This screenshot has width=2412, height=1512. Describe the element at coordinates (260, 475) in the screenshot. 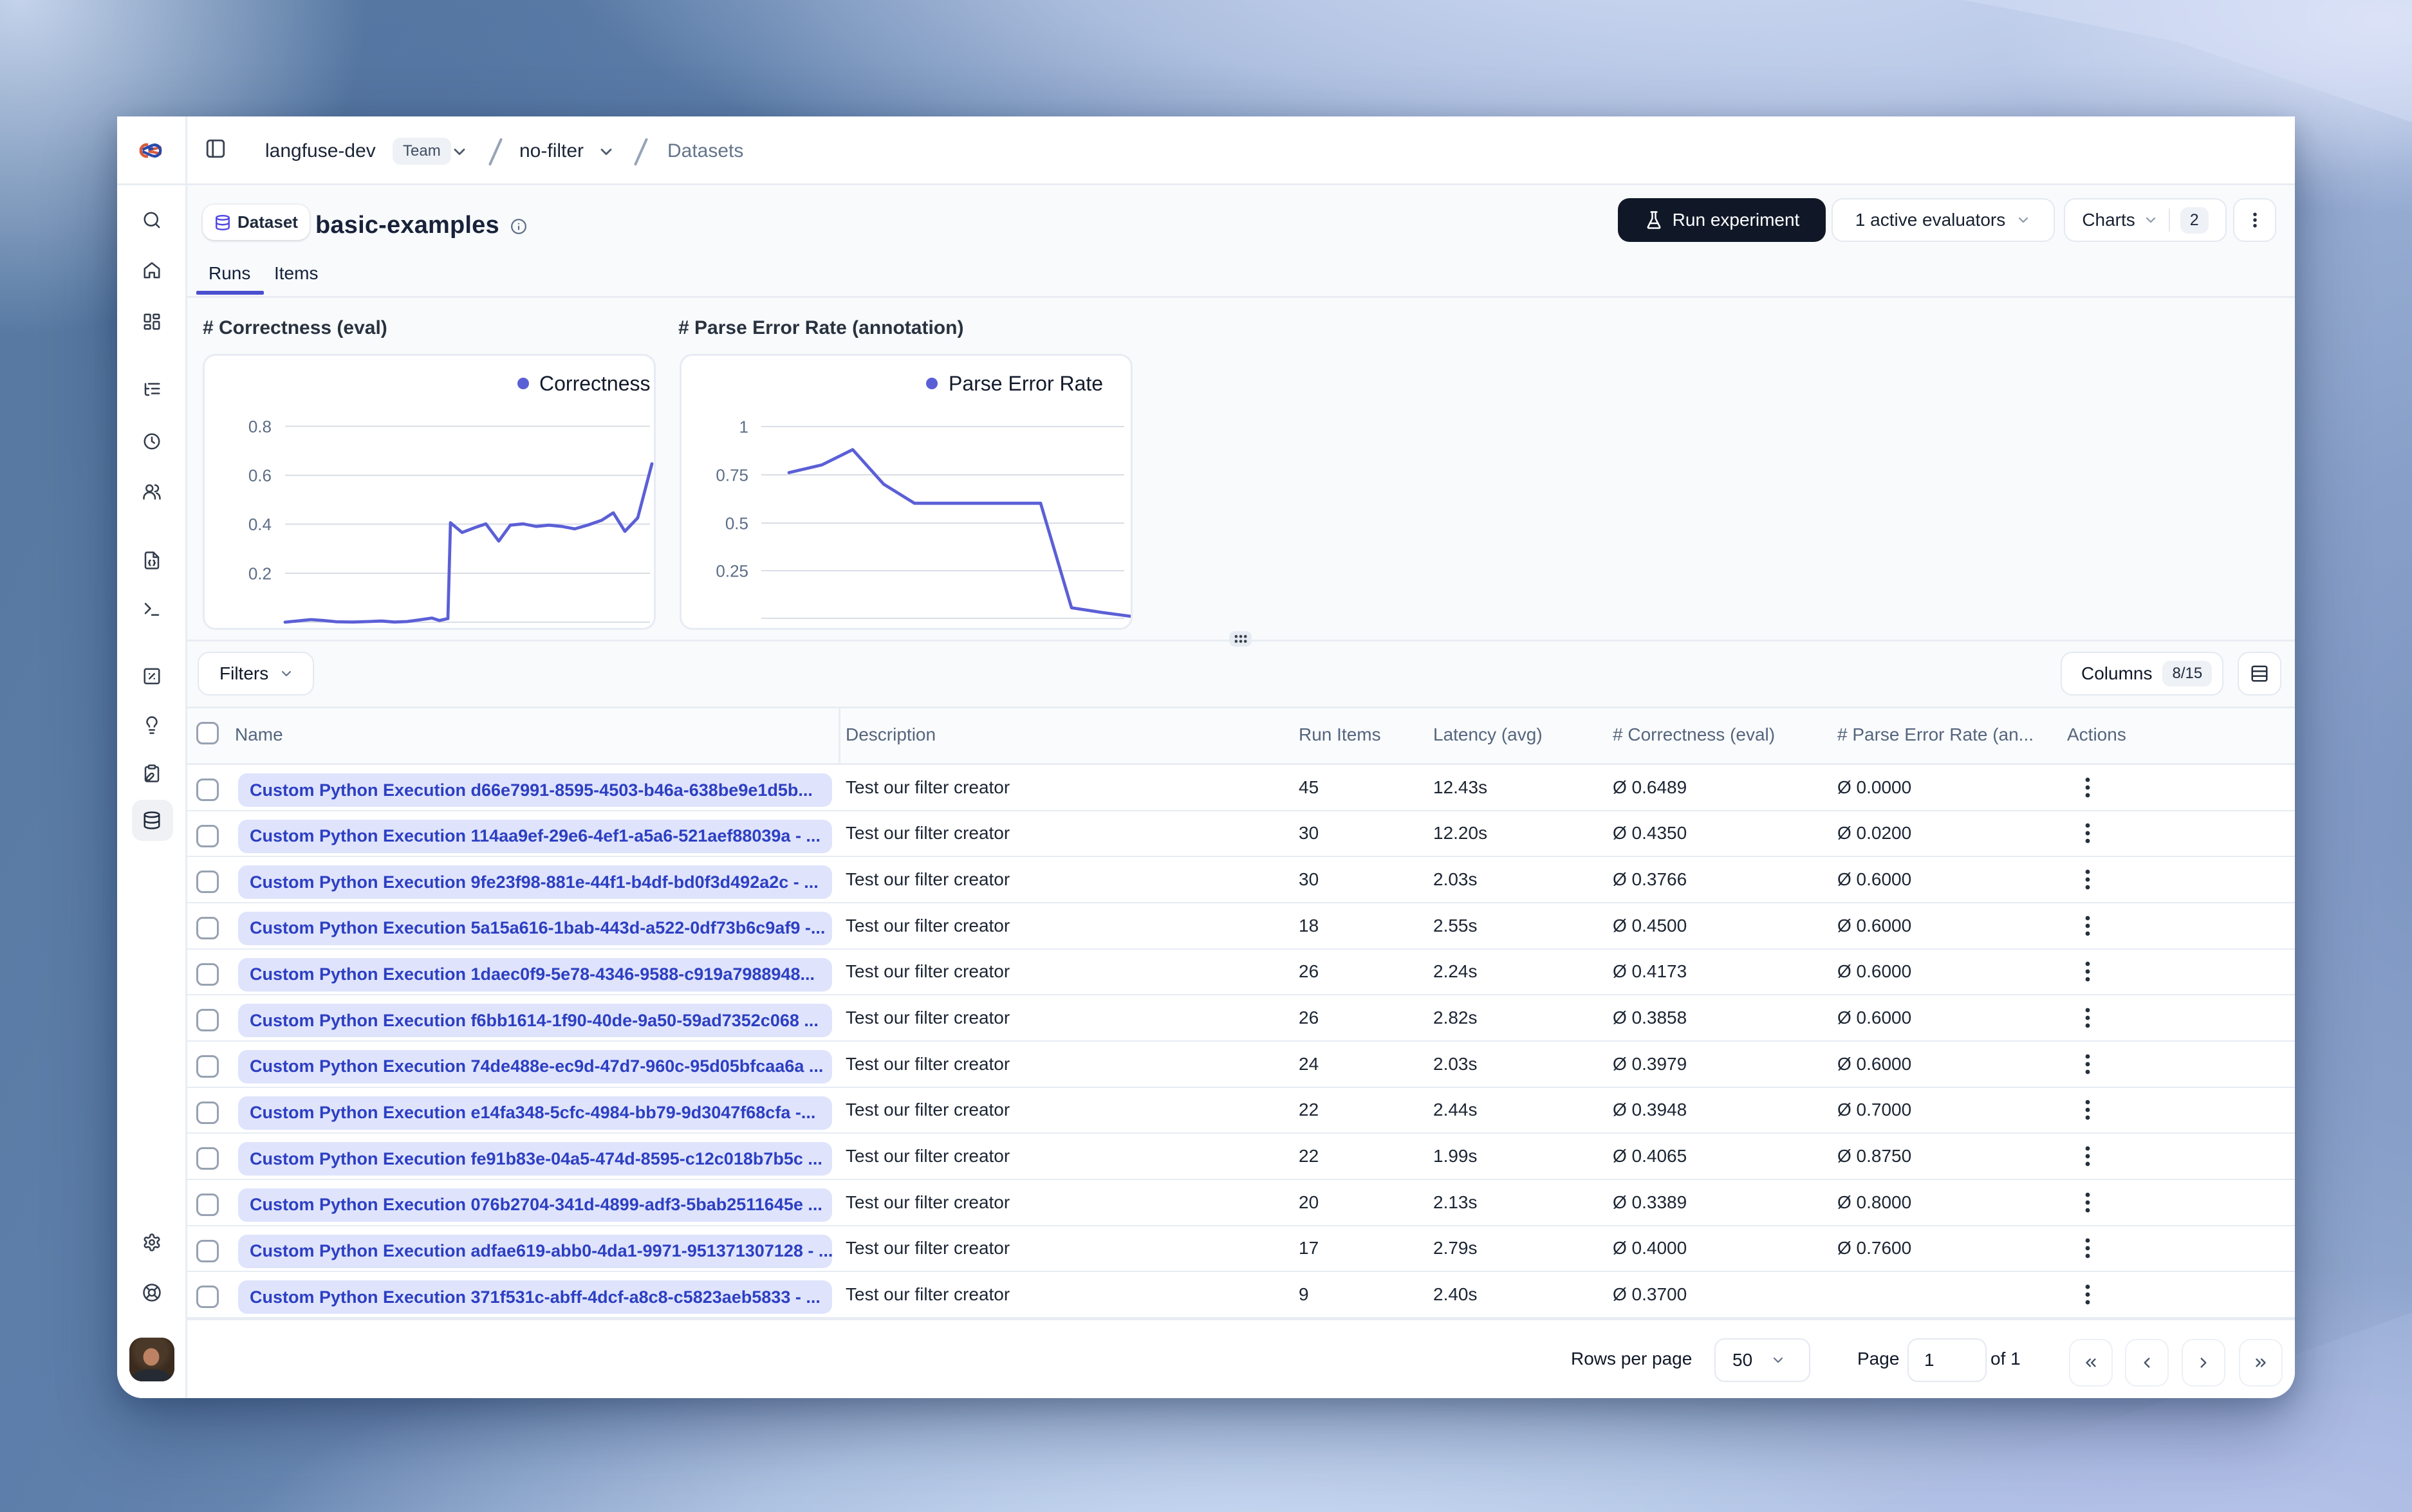

I see `svg-text: 0.6` at that location.